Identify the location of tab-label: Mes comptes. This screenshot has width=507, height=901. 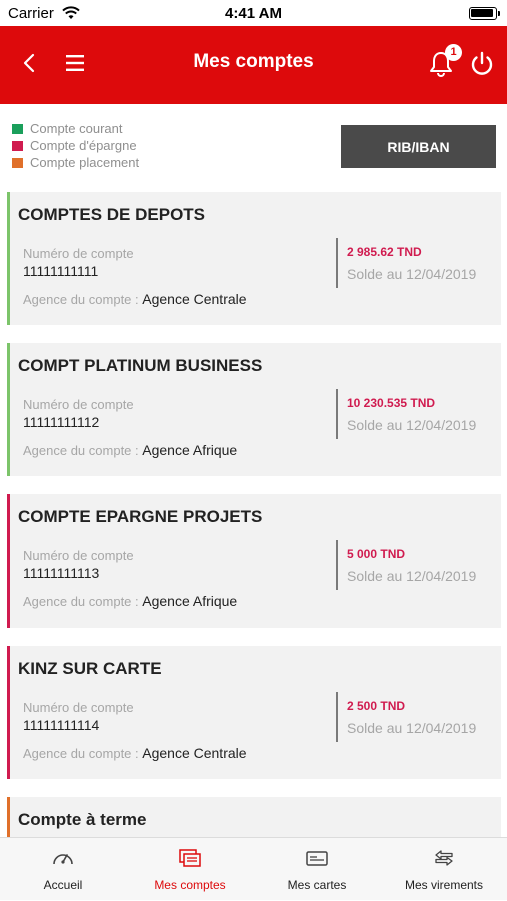
(190, 885).